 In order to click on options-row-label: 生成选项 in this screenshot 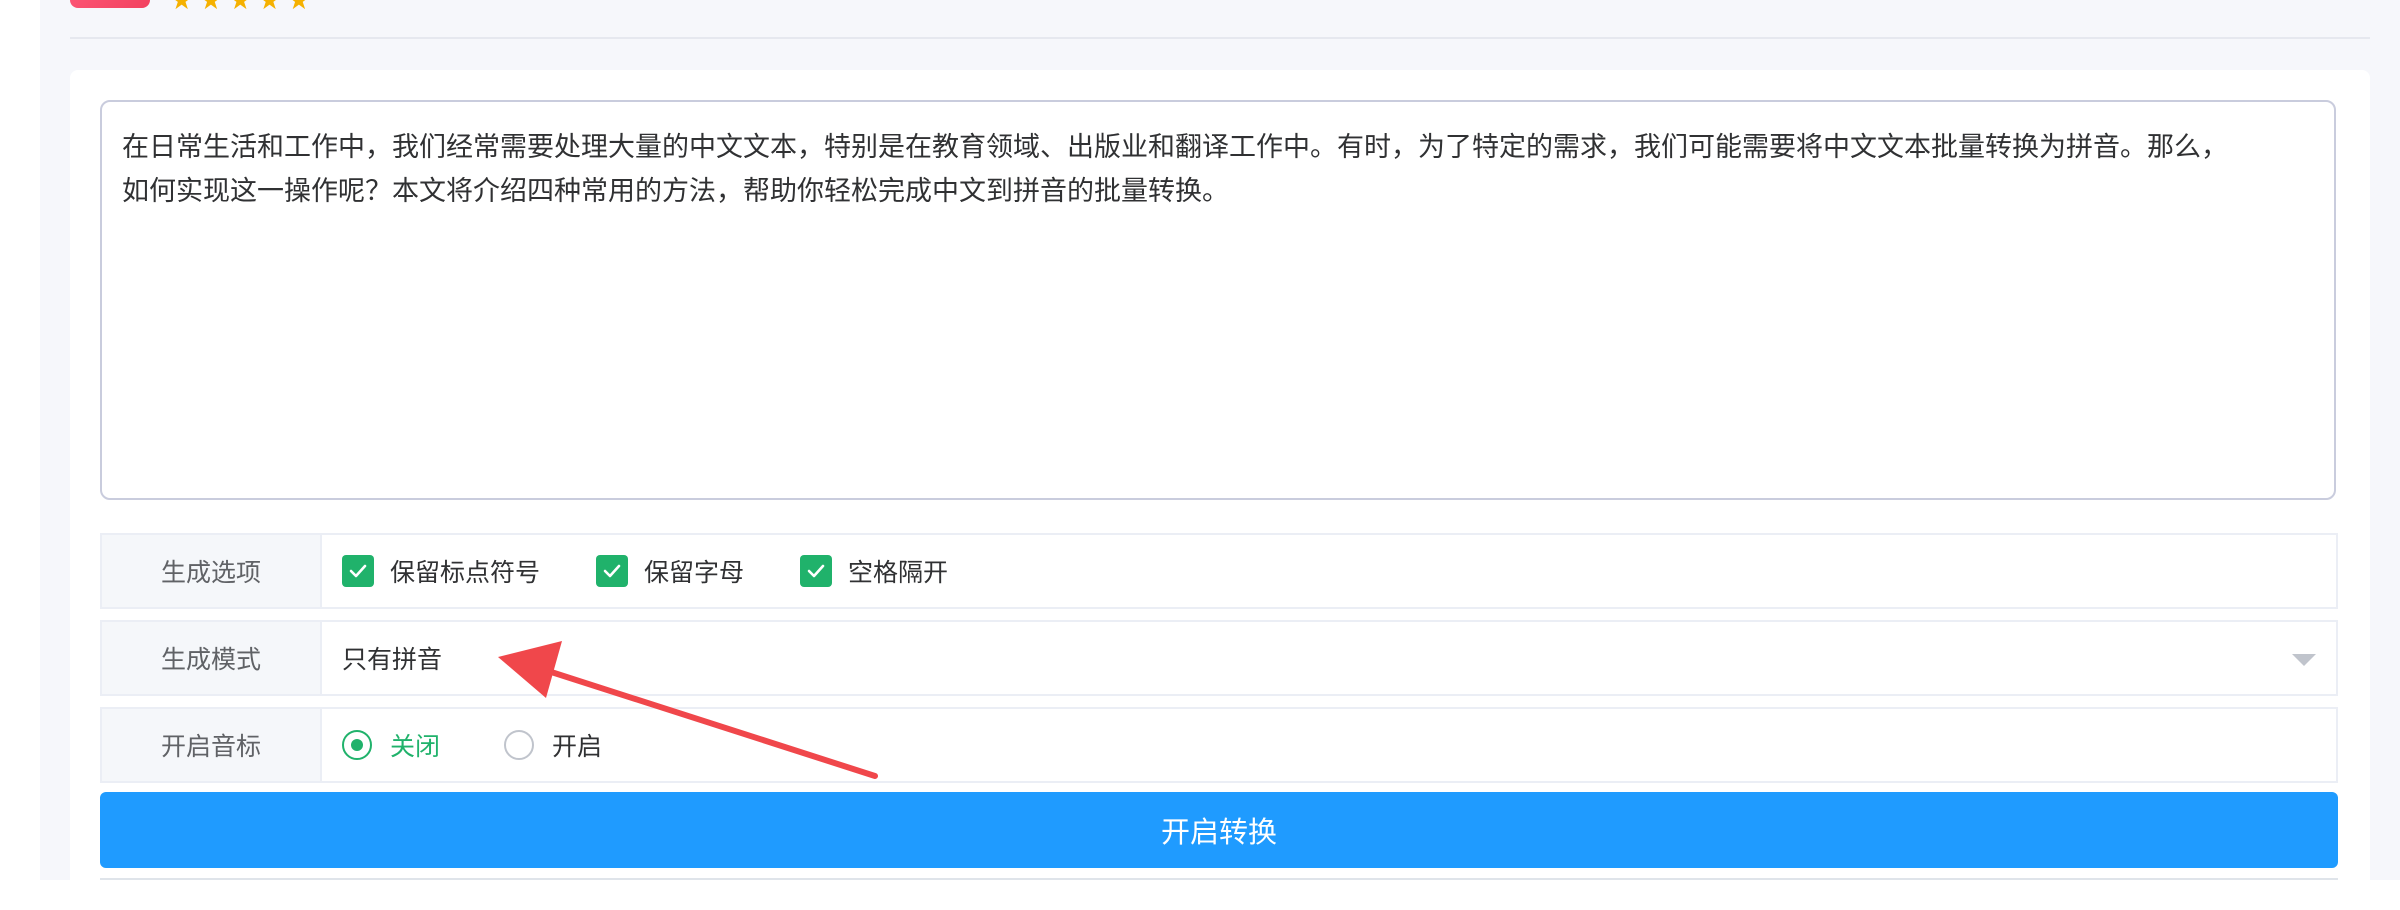, I will do `click(212, 571)`.